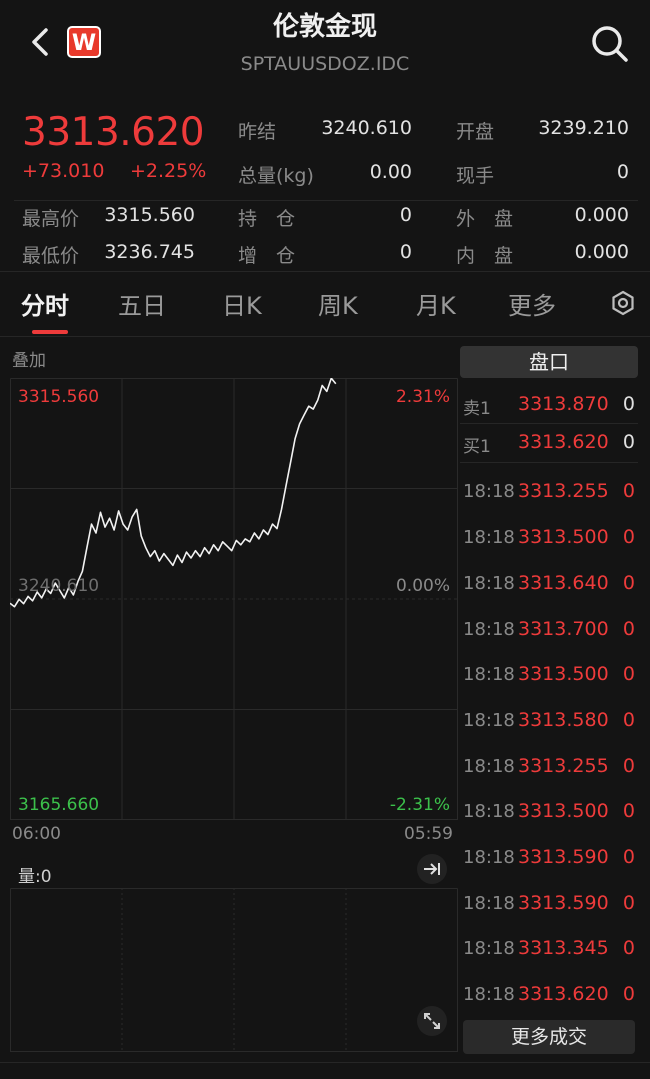 This screenshot has width=650, height=1079. I want to click on trade-price: 3313.620, so click(563, 994).